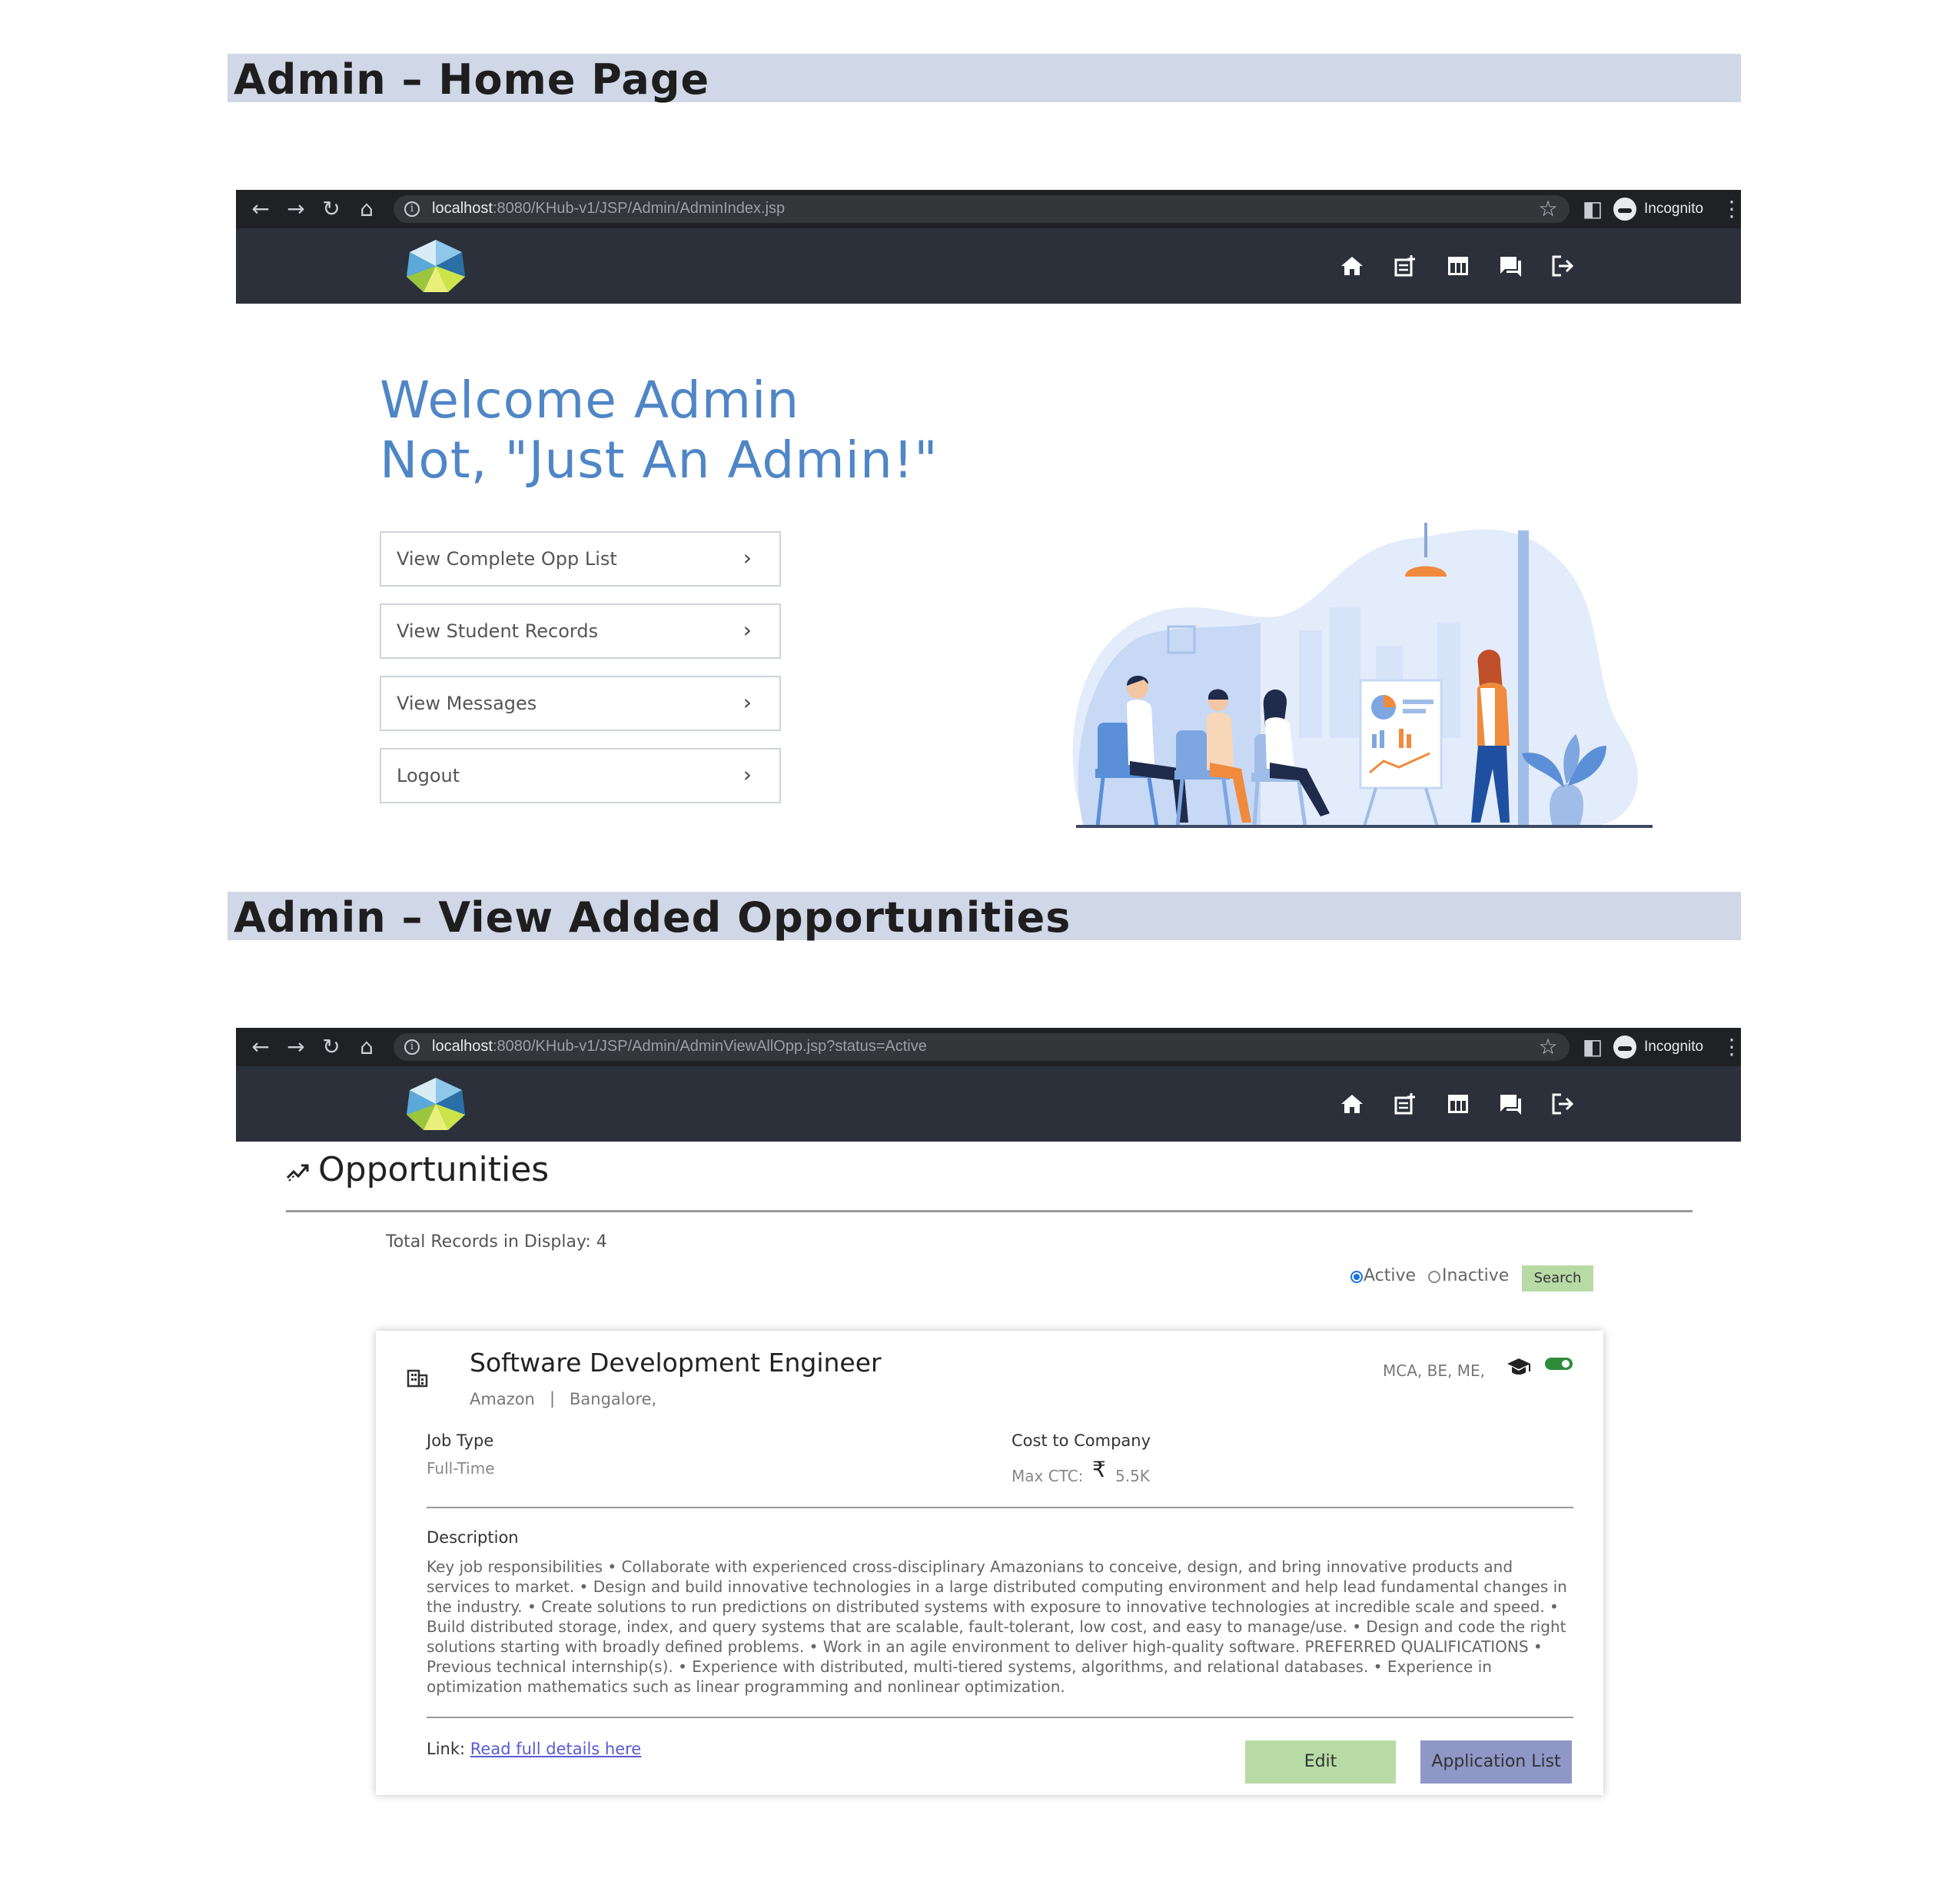 The height and width of the screenshot is (1885, 1960). I want to click on link-label: Link: Read full details here, so click(534, 1749).